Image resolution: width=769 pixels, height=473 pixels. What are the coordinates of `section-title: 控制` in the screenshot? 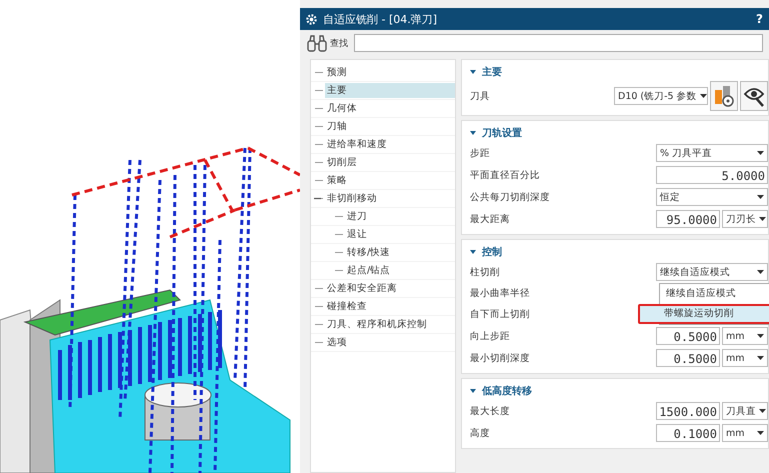 It's located at (492, 252).